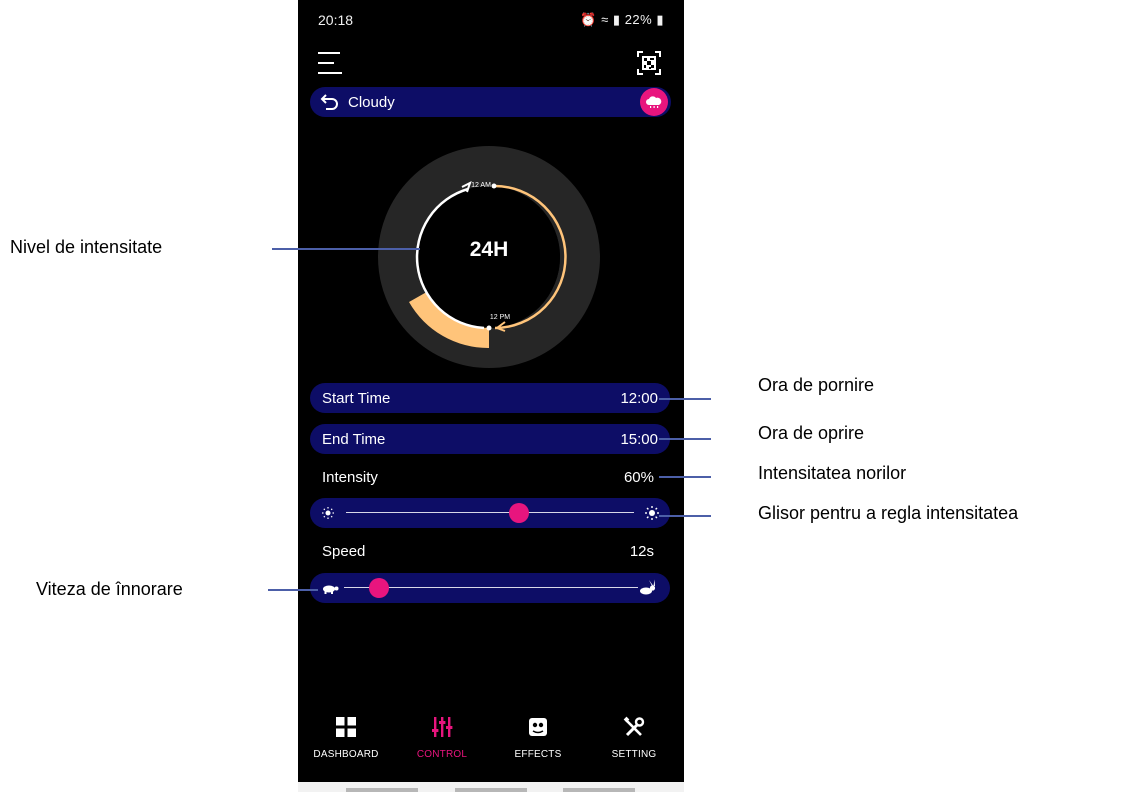 The image size is (1128, 792). What do you see at coordinates (344, 551) in the screenshot?
I see `speed-label: Speed` at bounding box center [344, 551].